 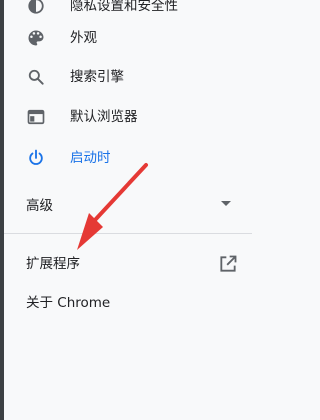 I want to click on sidebar-item-default-browser: 默认浏览器, so click(x=145, y=117).